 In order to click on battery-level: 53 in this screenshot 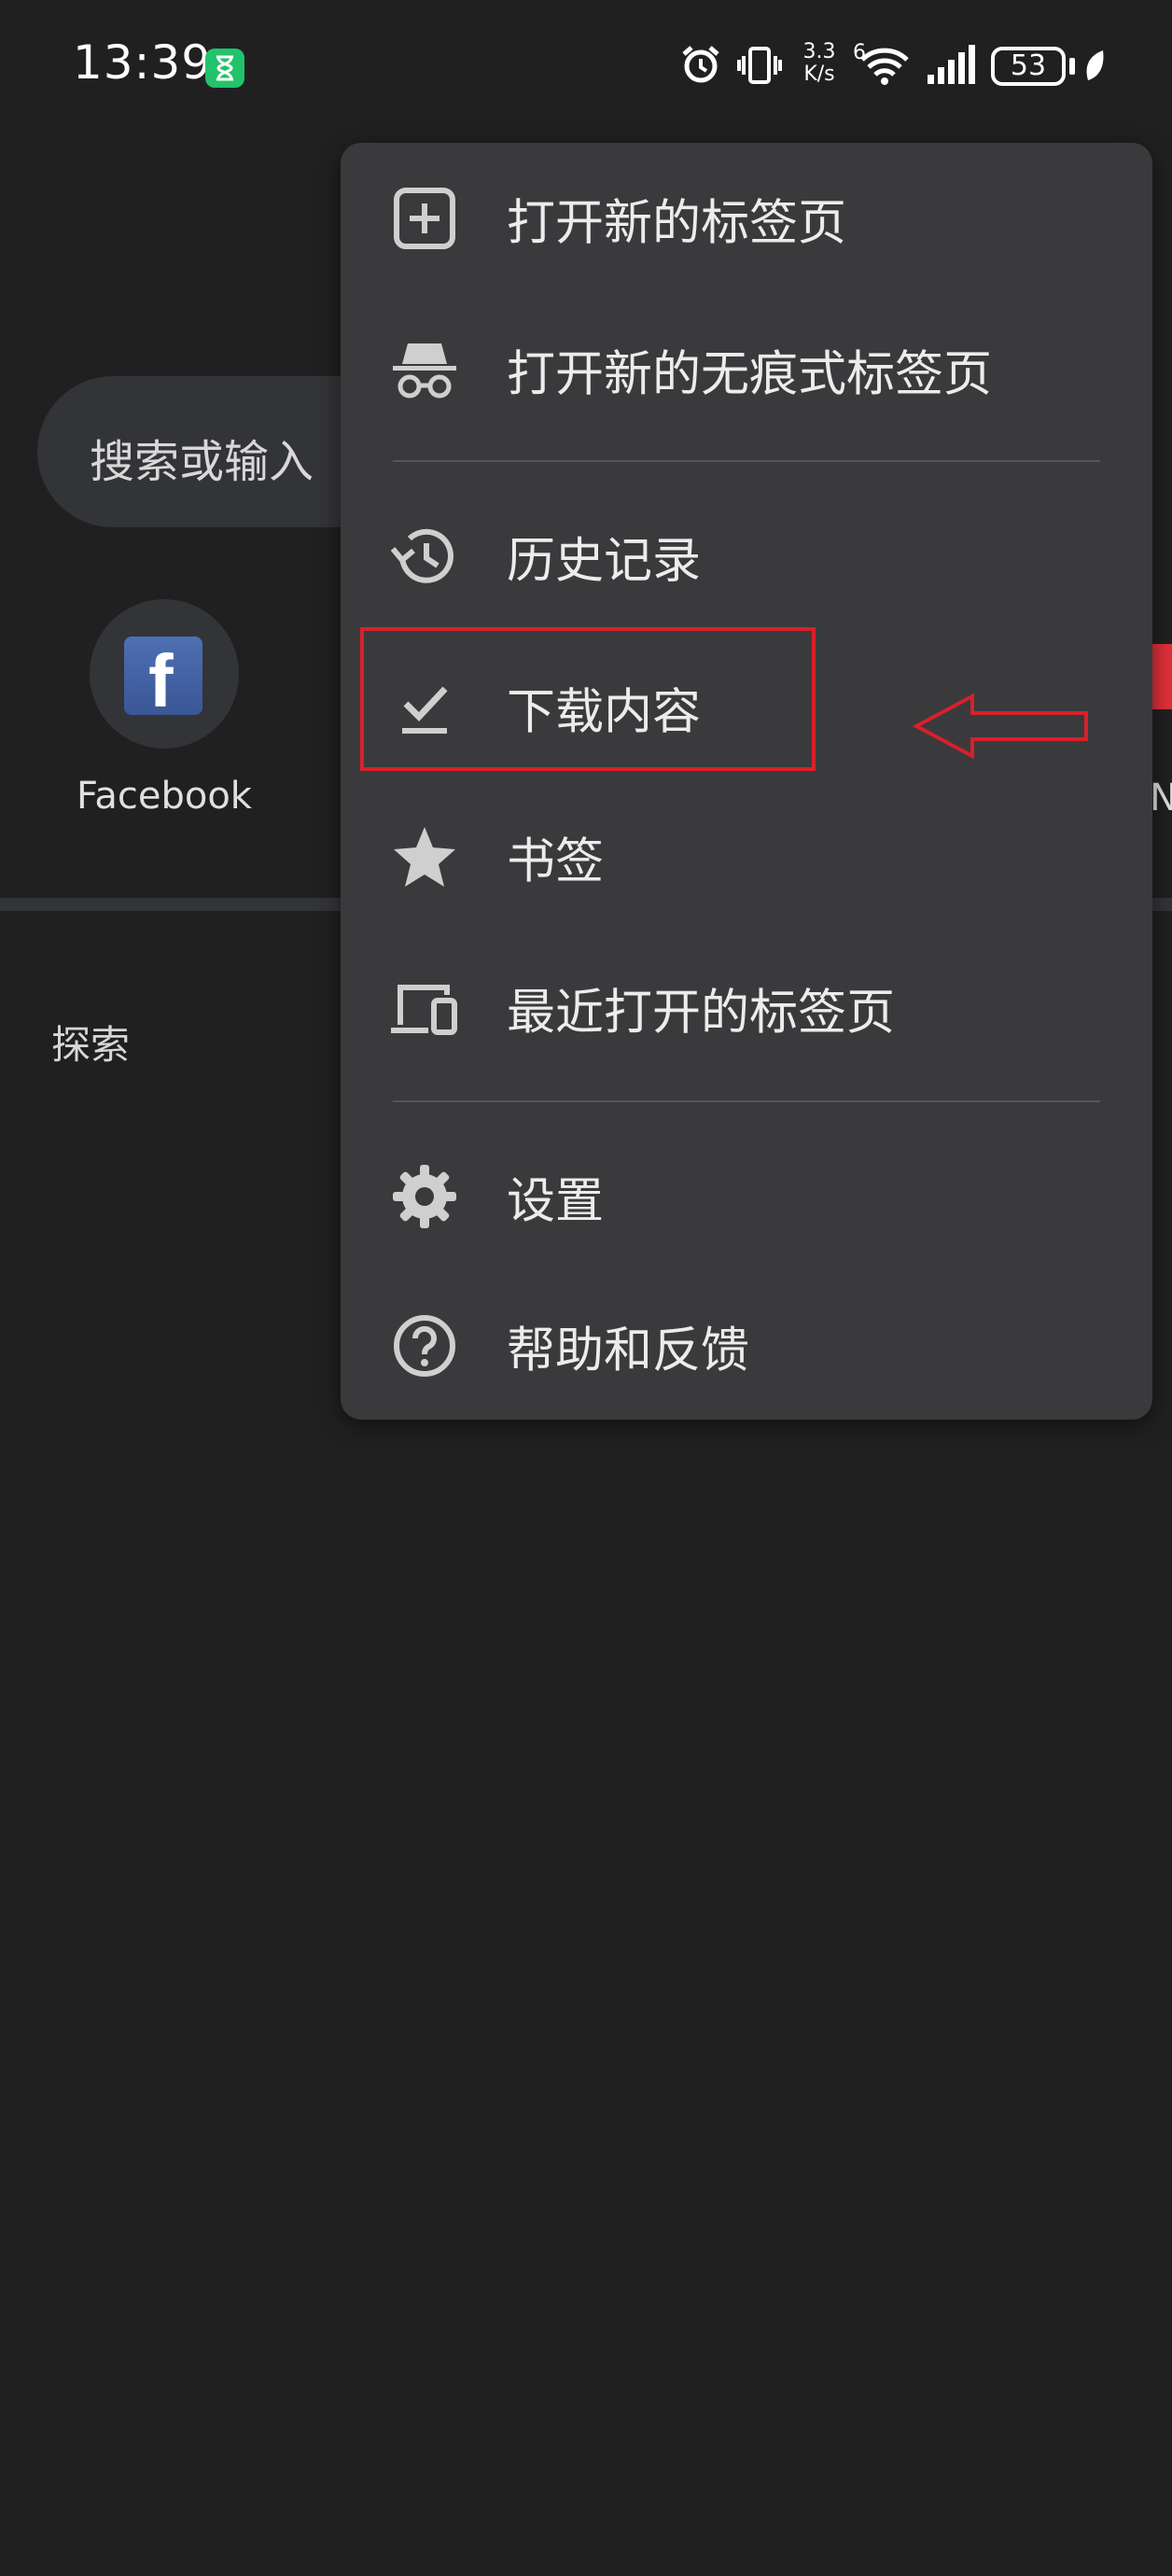, I will do `click(1028, 65)`.